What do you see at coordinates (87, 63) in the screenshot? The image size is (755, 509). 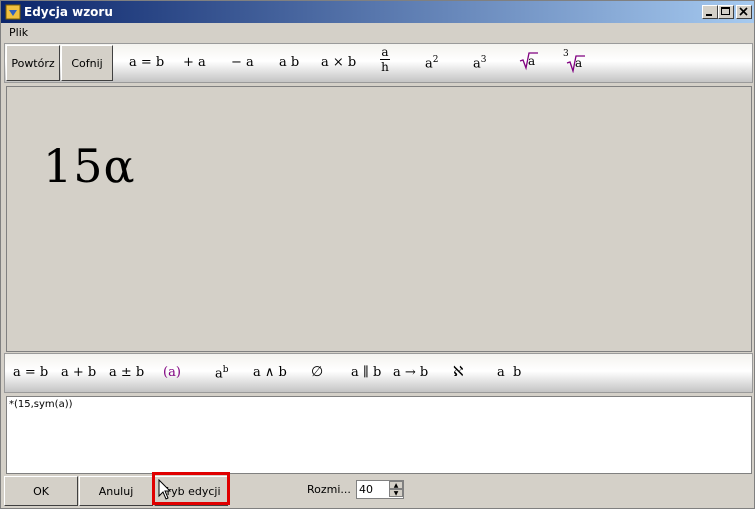 I see `undo-button: Cofnij` at bounding box center [87, 63].